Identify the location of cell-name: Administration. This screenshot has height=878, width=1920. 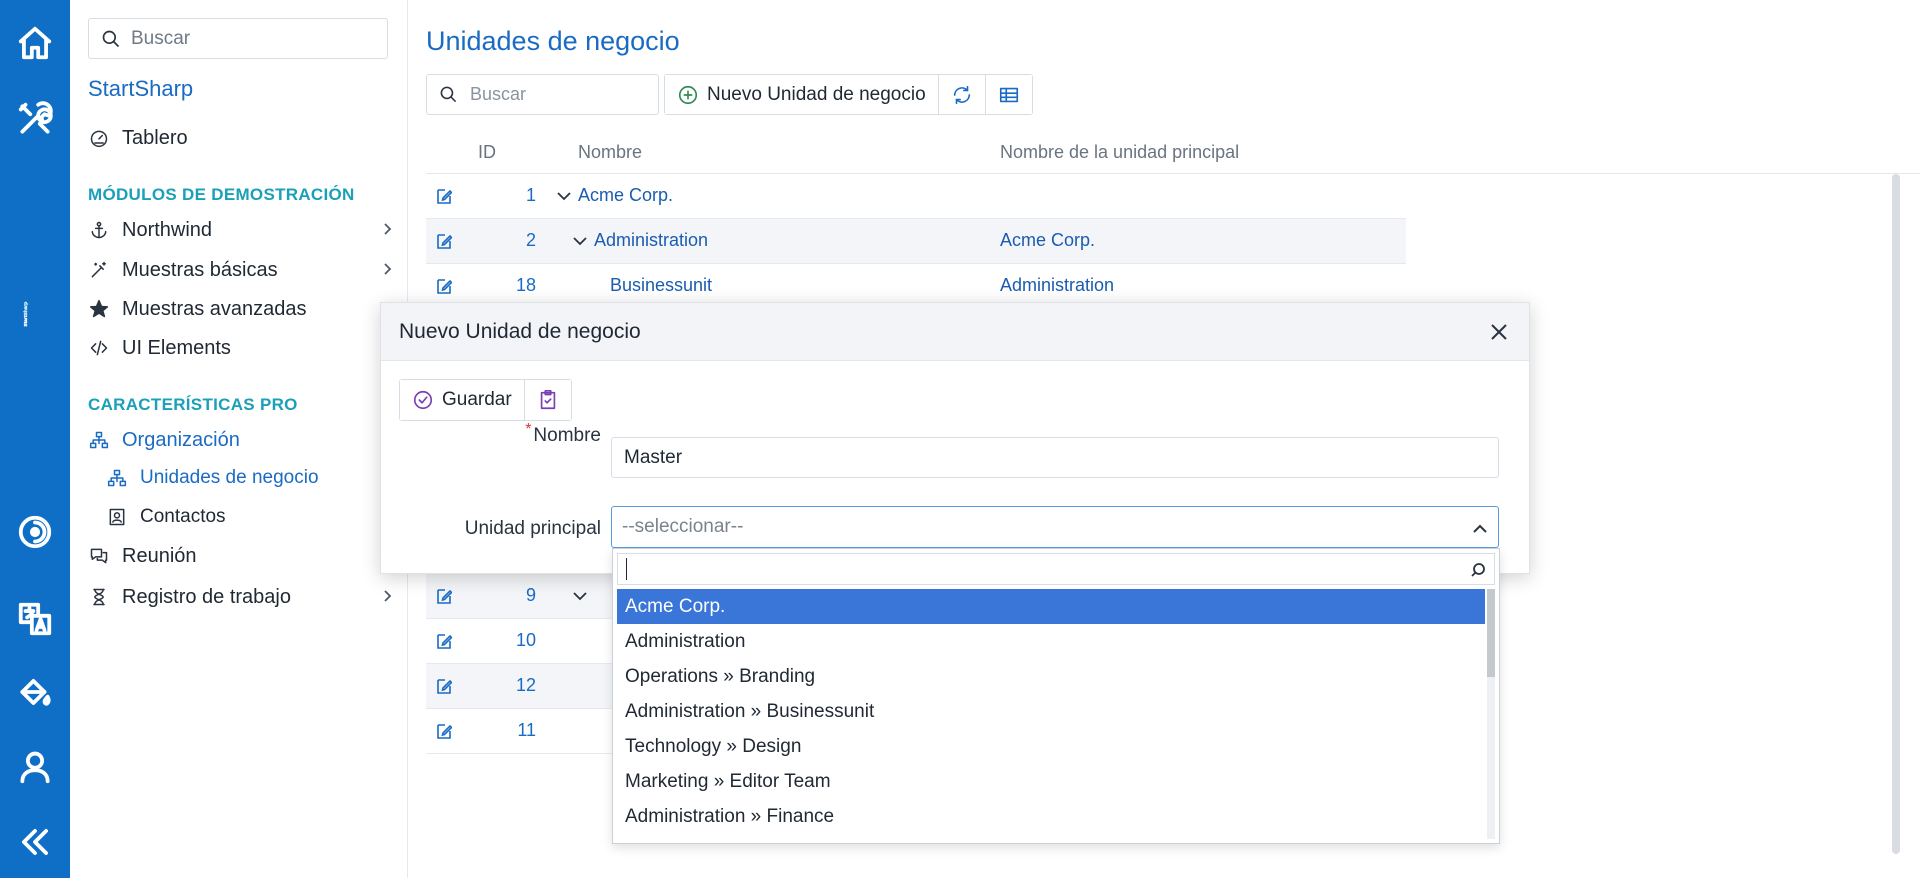
(651, 240).